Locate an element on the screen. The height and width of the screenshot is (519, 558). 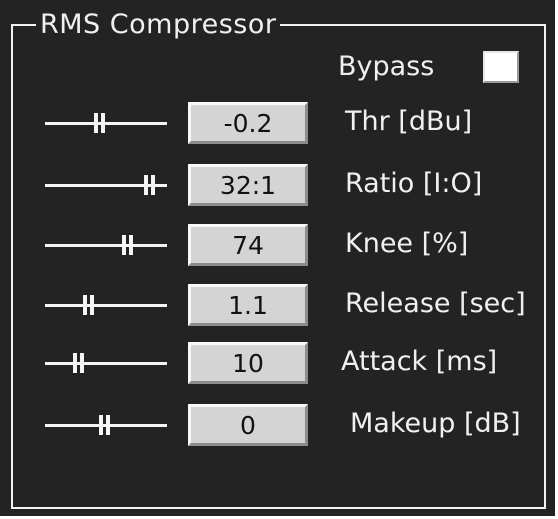
release-value-field is located at coordinates (248, 305).